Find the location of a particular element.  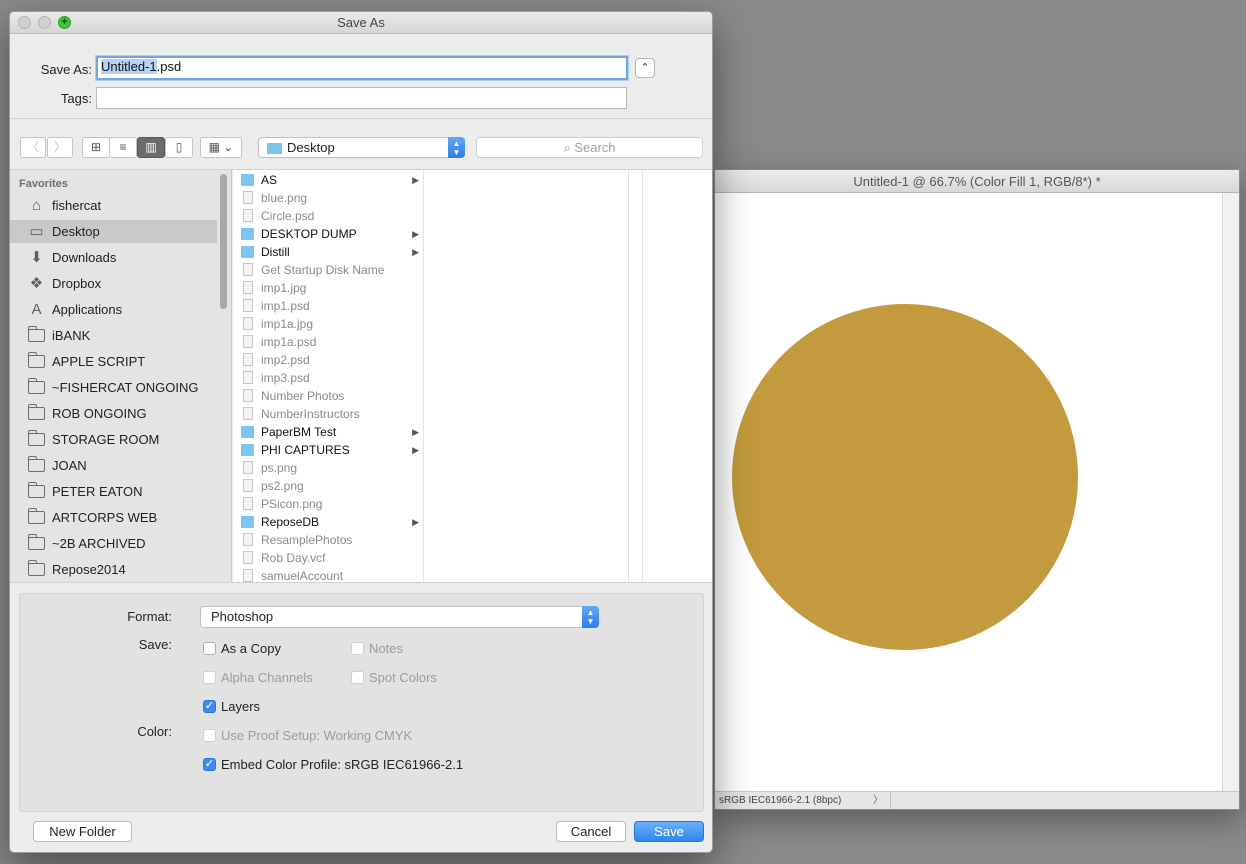

sidebar-item: JOAN is located at coordinates (113, 465).